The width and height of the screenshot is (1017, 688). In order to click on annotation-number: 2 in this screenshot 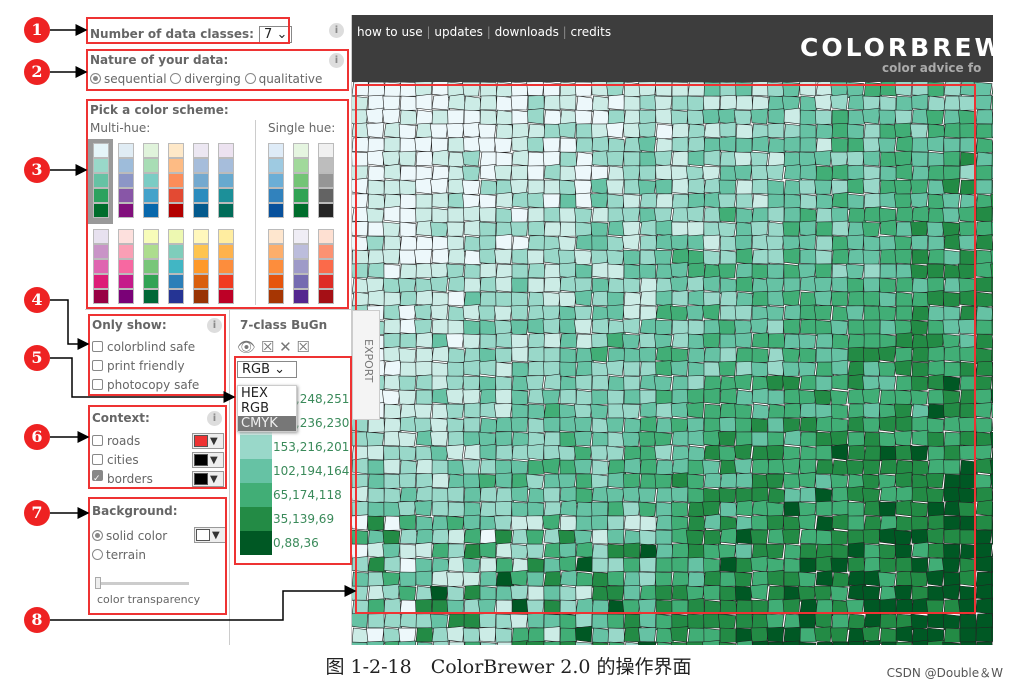, I will do `click(37, 72)`.